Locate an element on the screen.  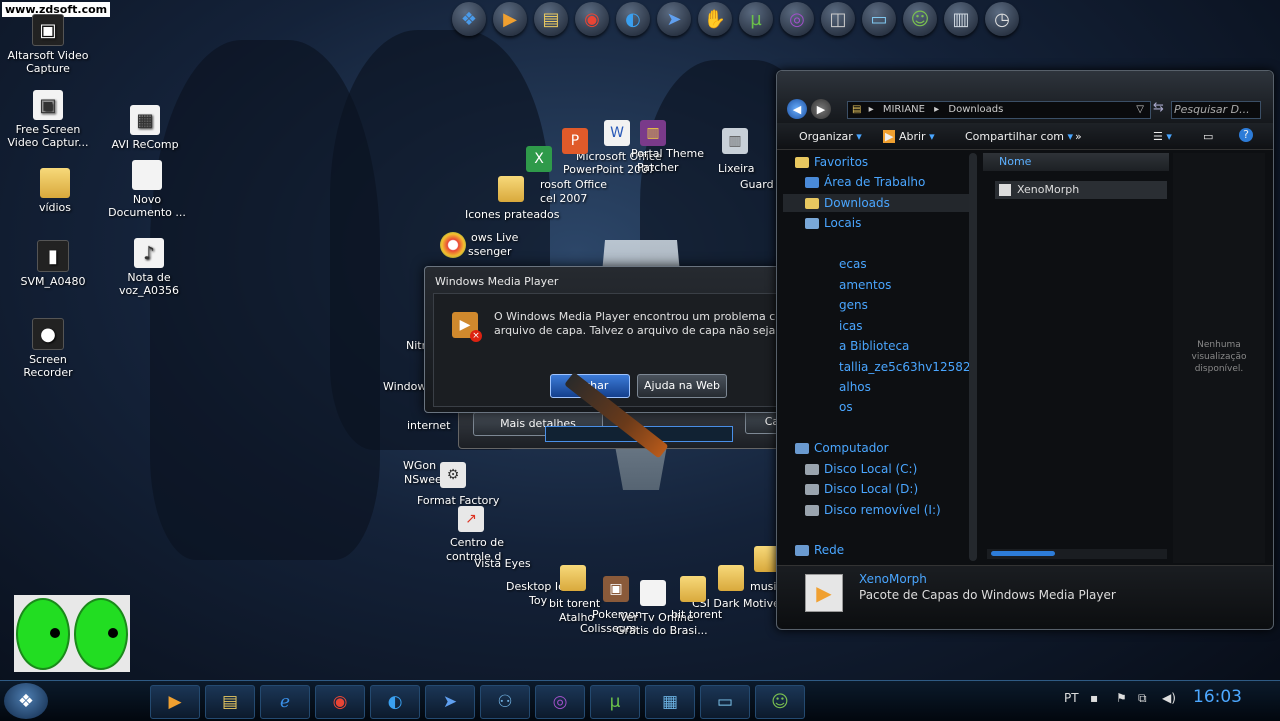
desktop-icon-avi-recomp: ▦ AVI ReComp is located at coordinates (145, 128).